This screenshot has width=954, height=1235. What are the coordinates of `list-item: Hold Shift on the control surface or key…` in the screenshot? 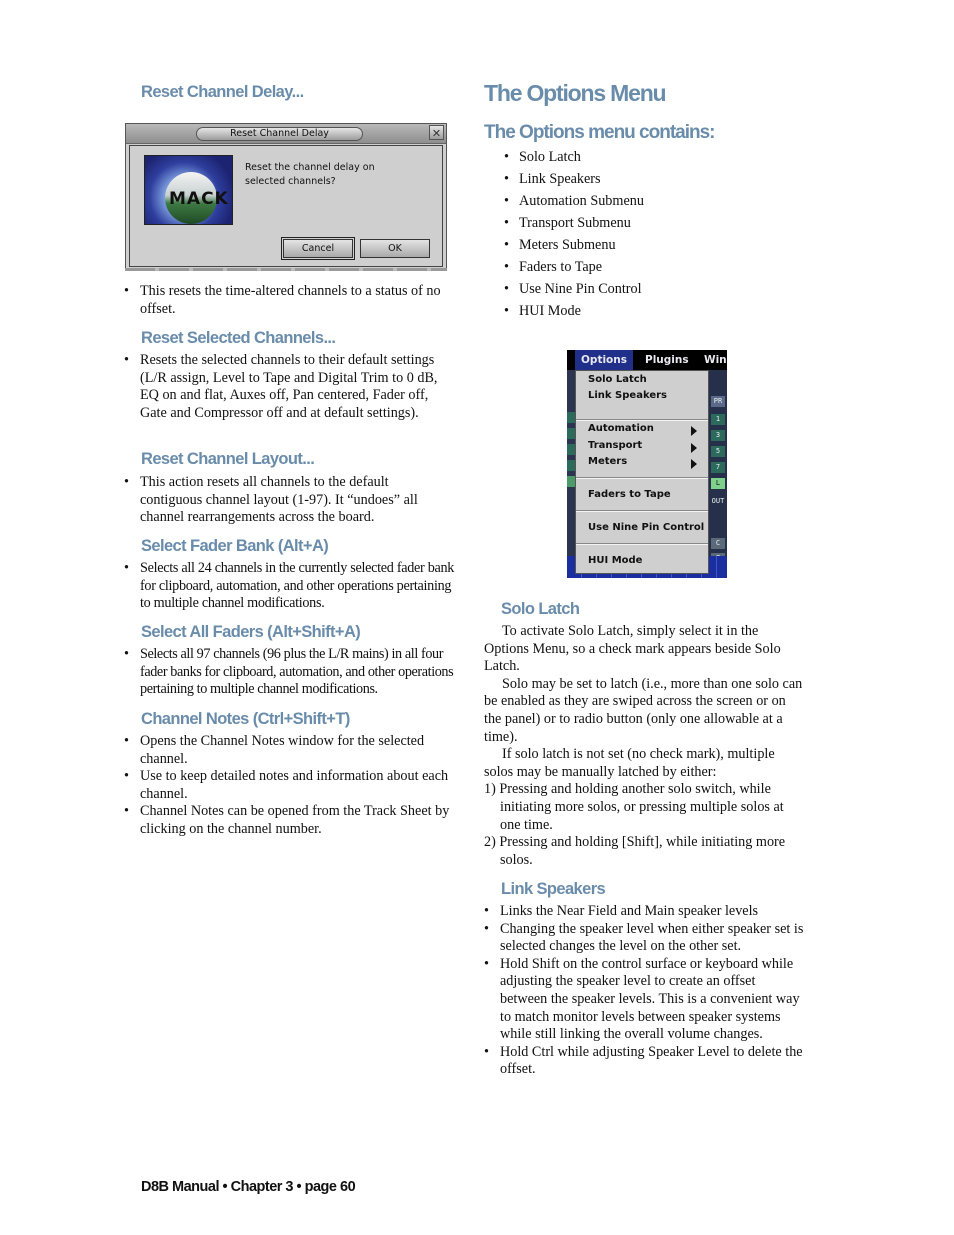 It's located at (645, 1000).